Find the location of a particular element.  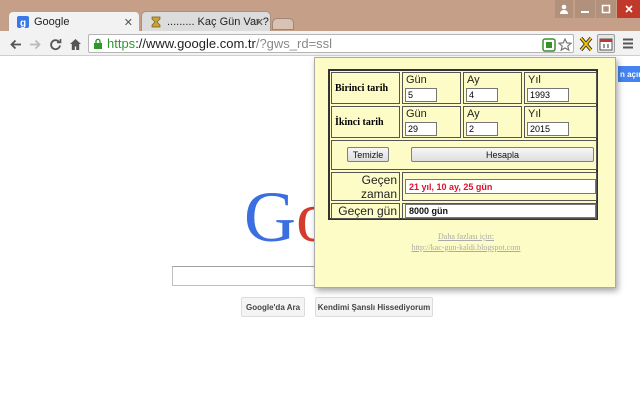

first-month-cell: Ay 4 is located at coordinates (492, 88).